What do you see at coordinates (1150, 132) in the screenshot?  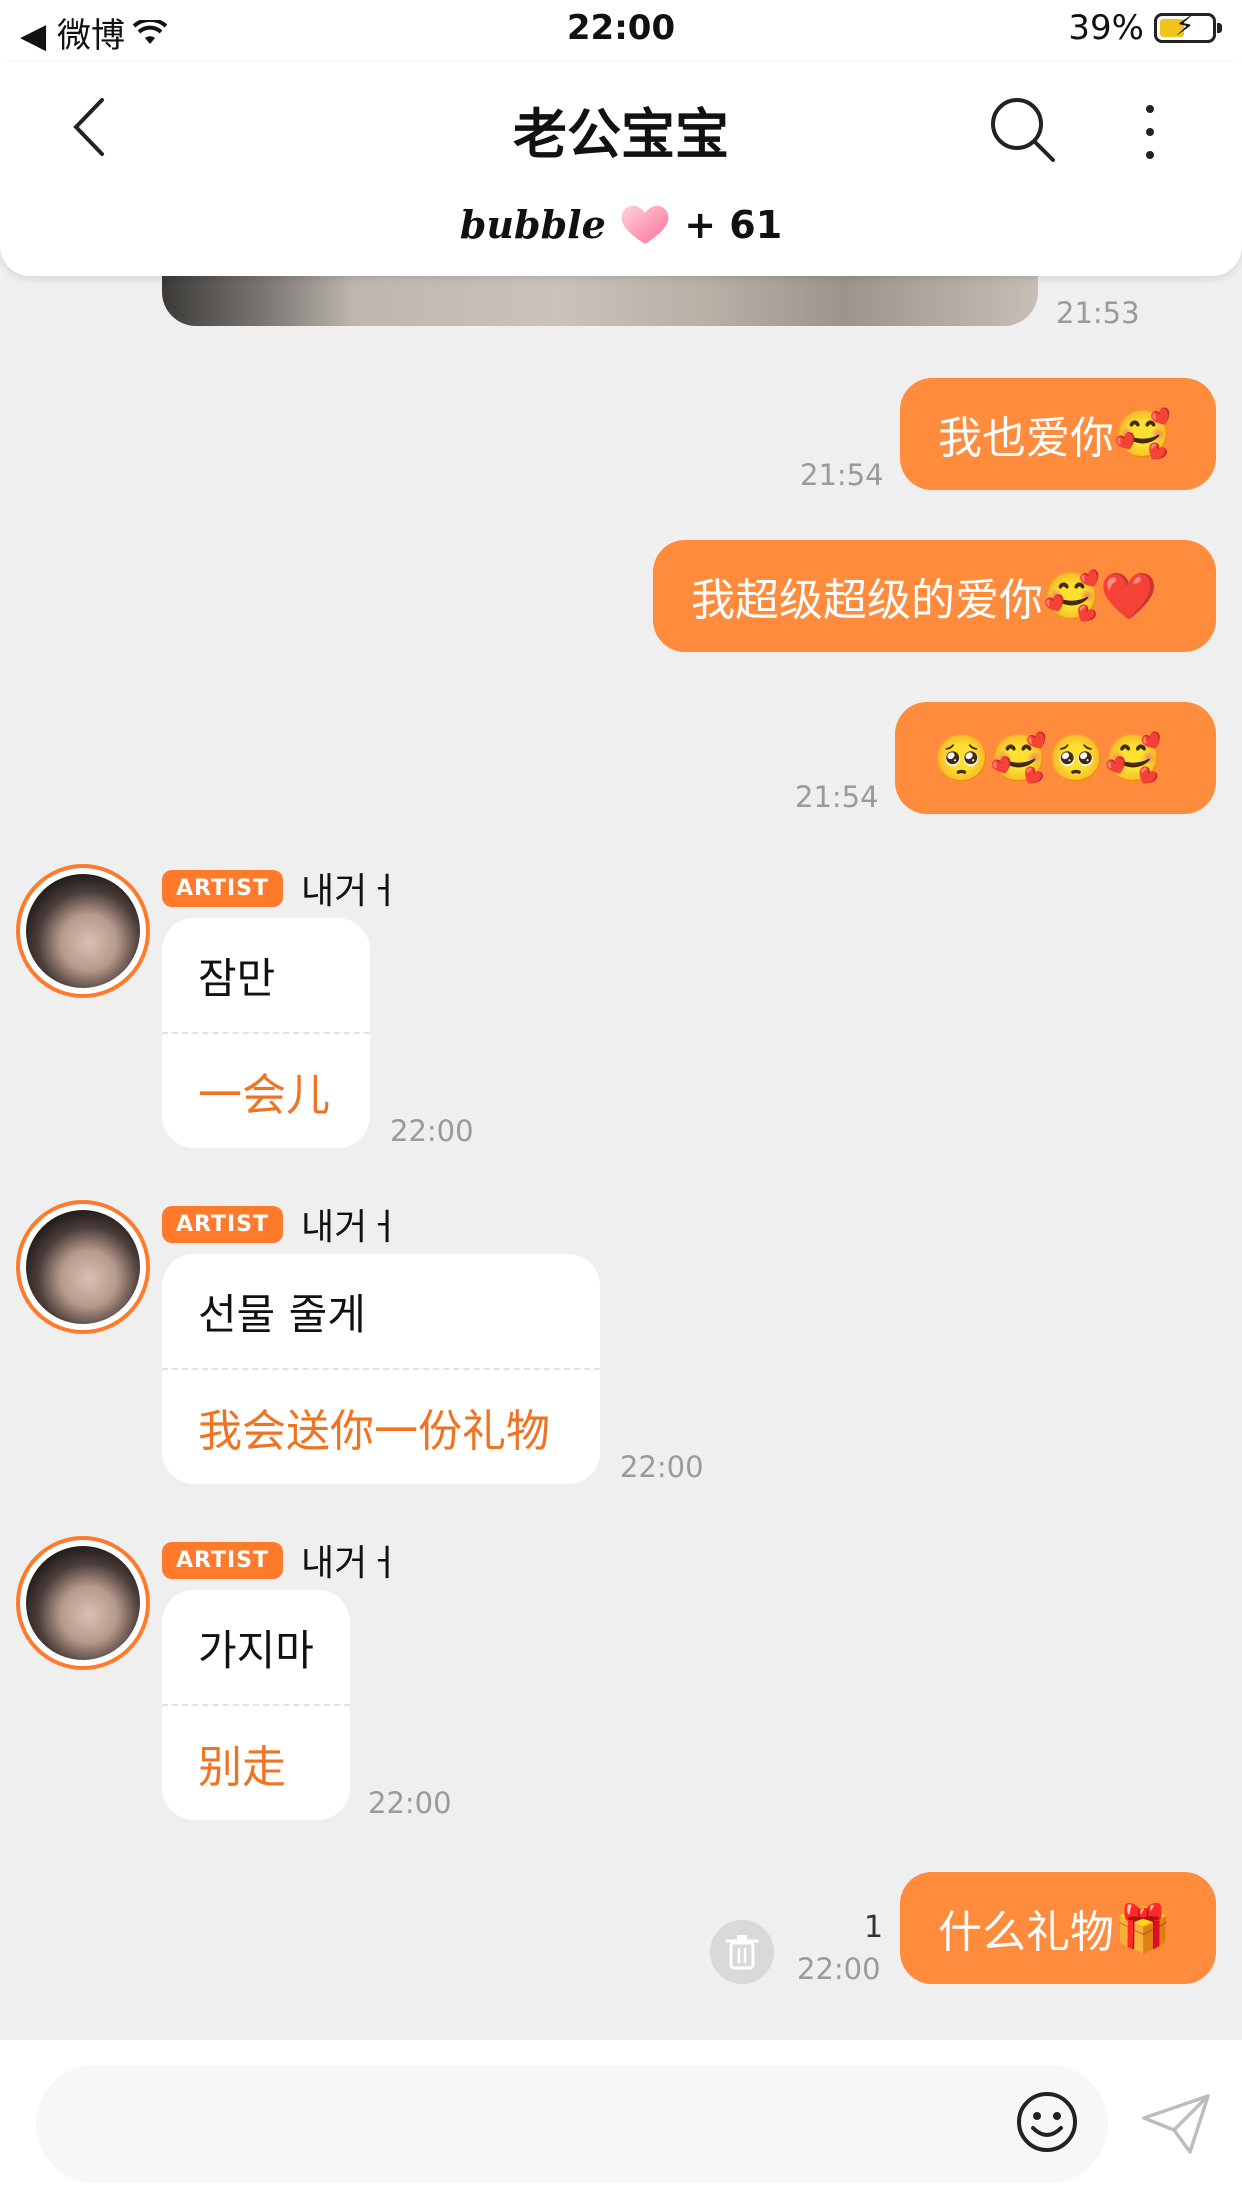 I see `more-vertical-icon` at bounding box center [1150, 132].